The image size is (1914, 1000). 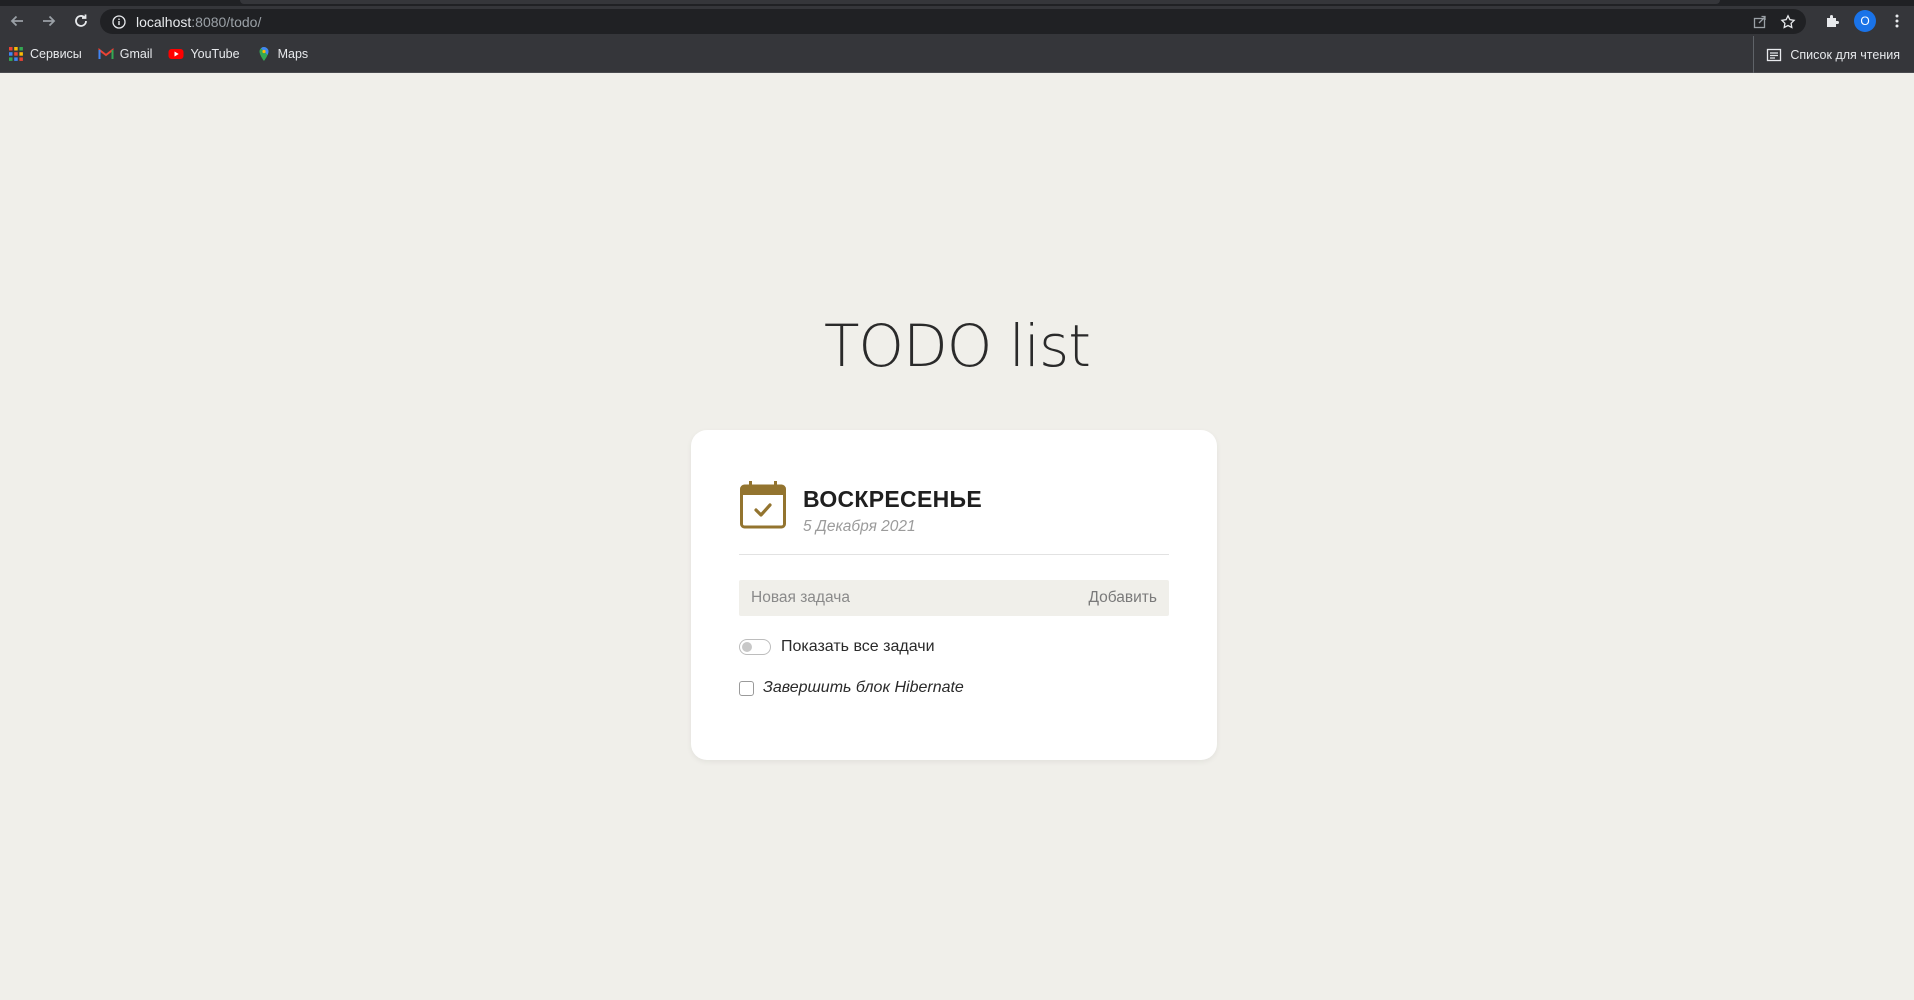 I want to click on active-tab-hint, so click(x=980, y=2).